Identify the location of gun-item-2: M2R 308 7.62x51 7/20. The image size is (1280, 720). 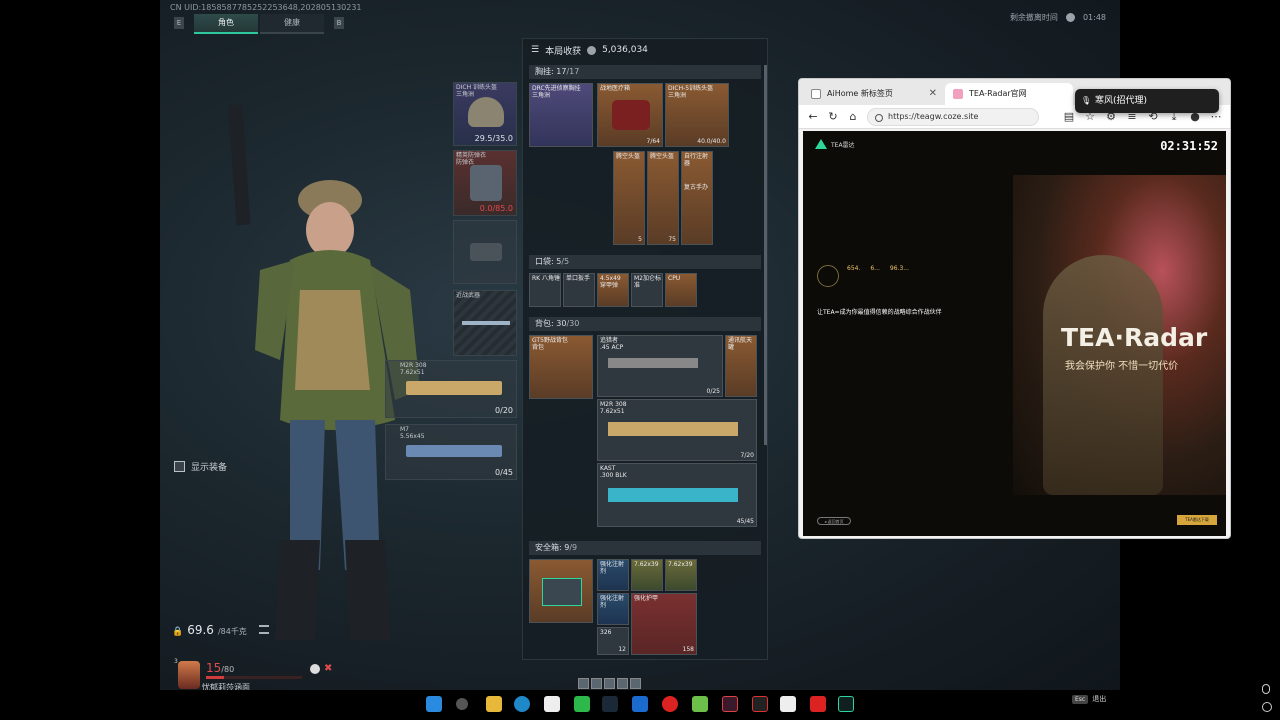
(677, 430).